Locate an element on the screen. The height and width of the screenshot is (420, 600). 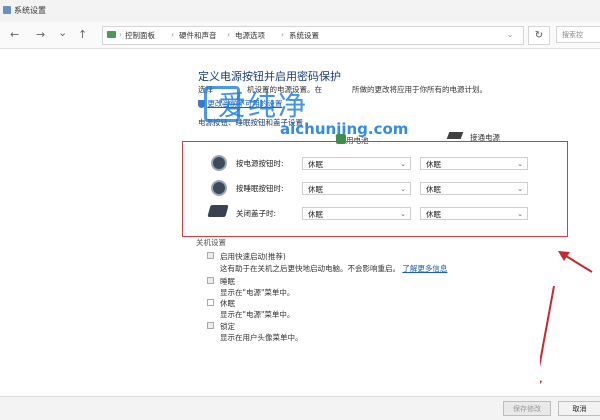
recent-locations-icon: ⌄ is located at coordinates (62, 32).